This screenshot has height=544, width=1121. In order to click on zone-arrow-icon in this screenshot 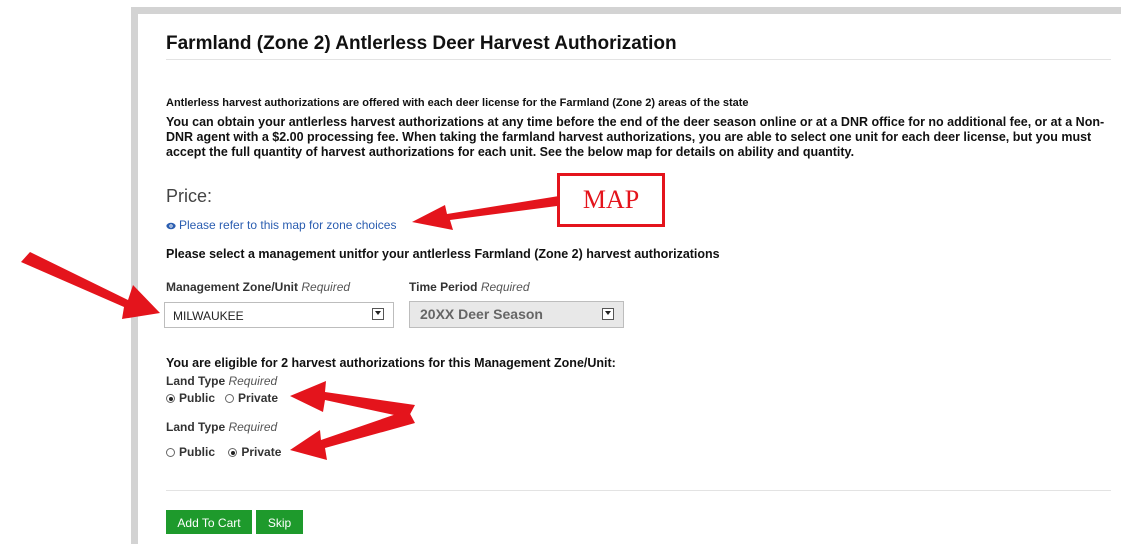, I will do `click(90, 285)`.